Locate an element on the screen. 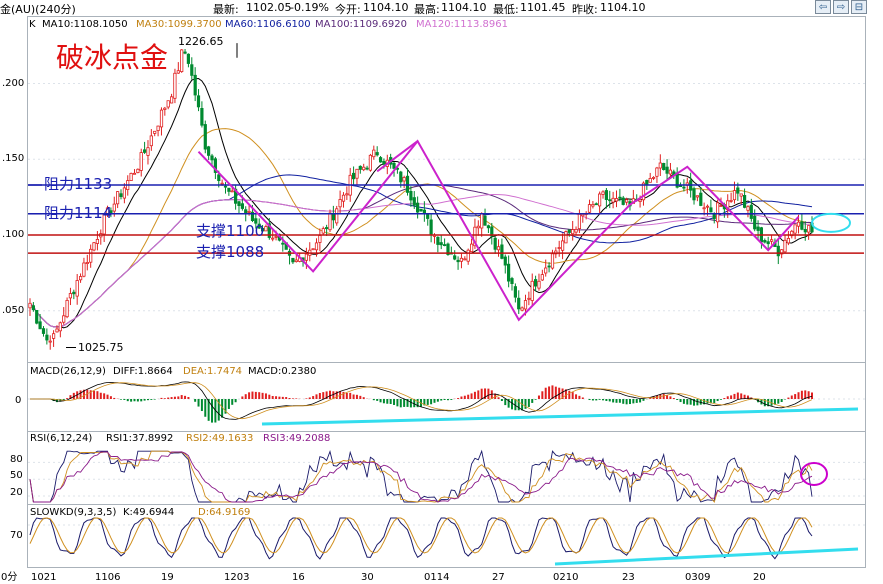 The image size is (883, 584). y-tick-rsi-50: 50 is located at coordinates (16, 475).